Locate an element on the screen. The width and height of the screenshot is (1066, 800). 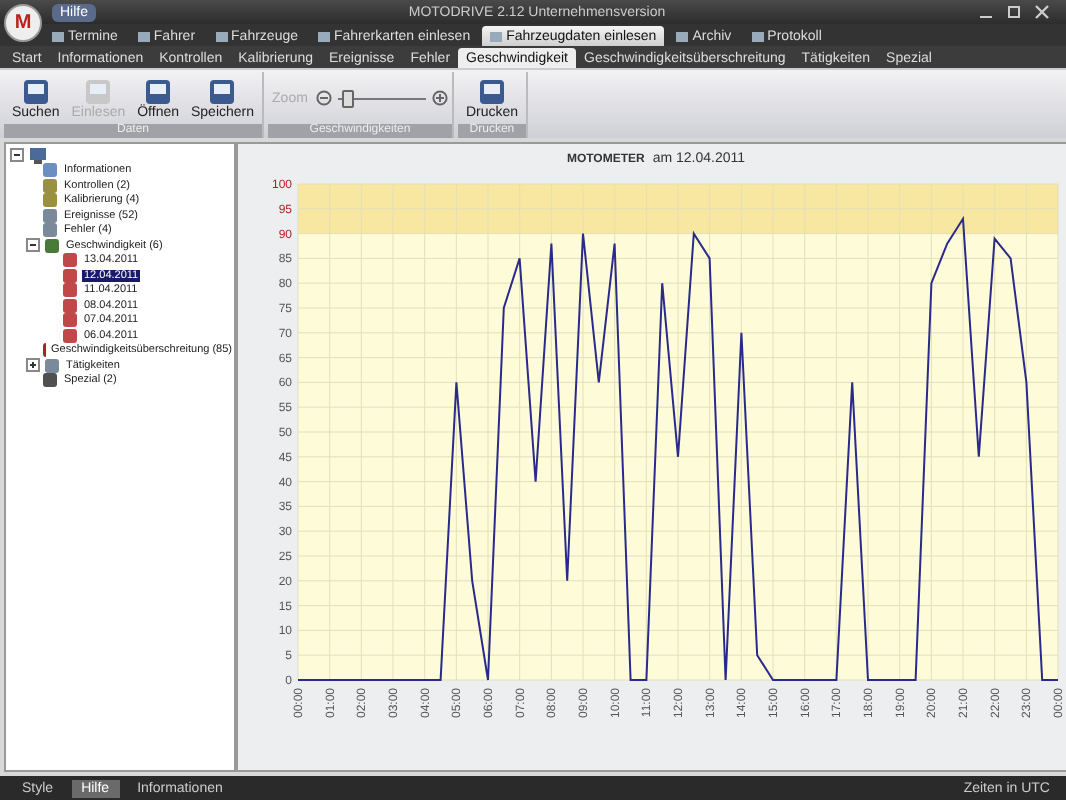
zoom-slider is located at coordinates (381, 98).